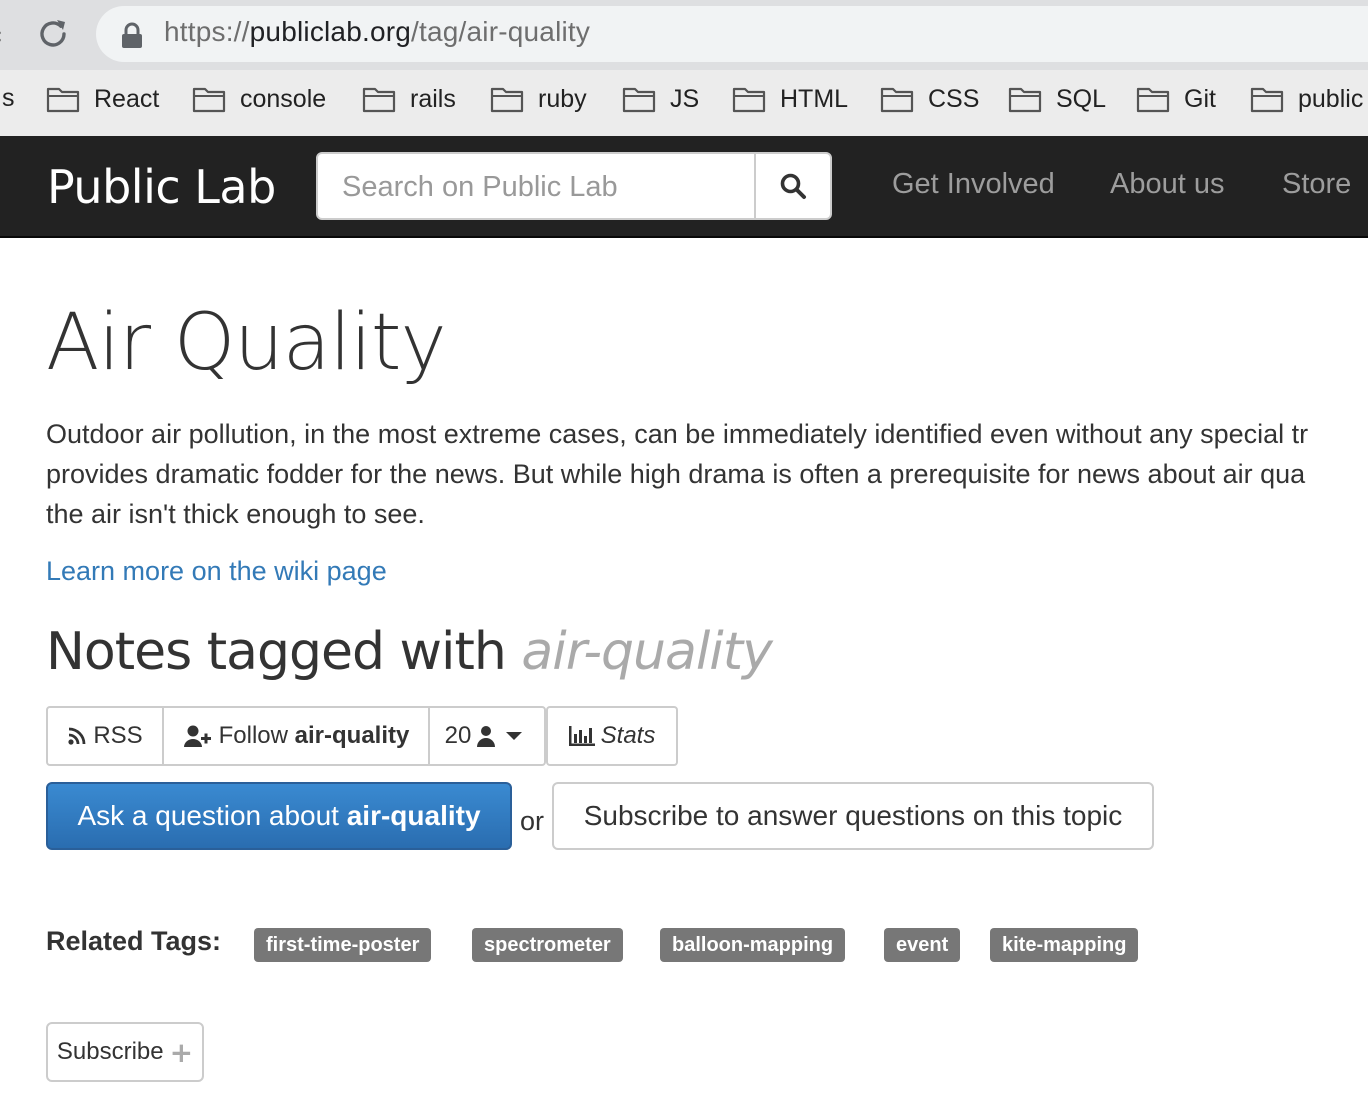  I want to click on bookmark-ruby: ruby, so click(538, 99).